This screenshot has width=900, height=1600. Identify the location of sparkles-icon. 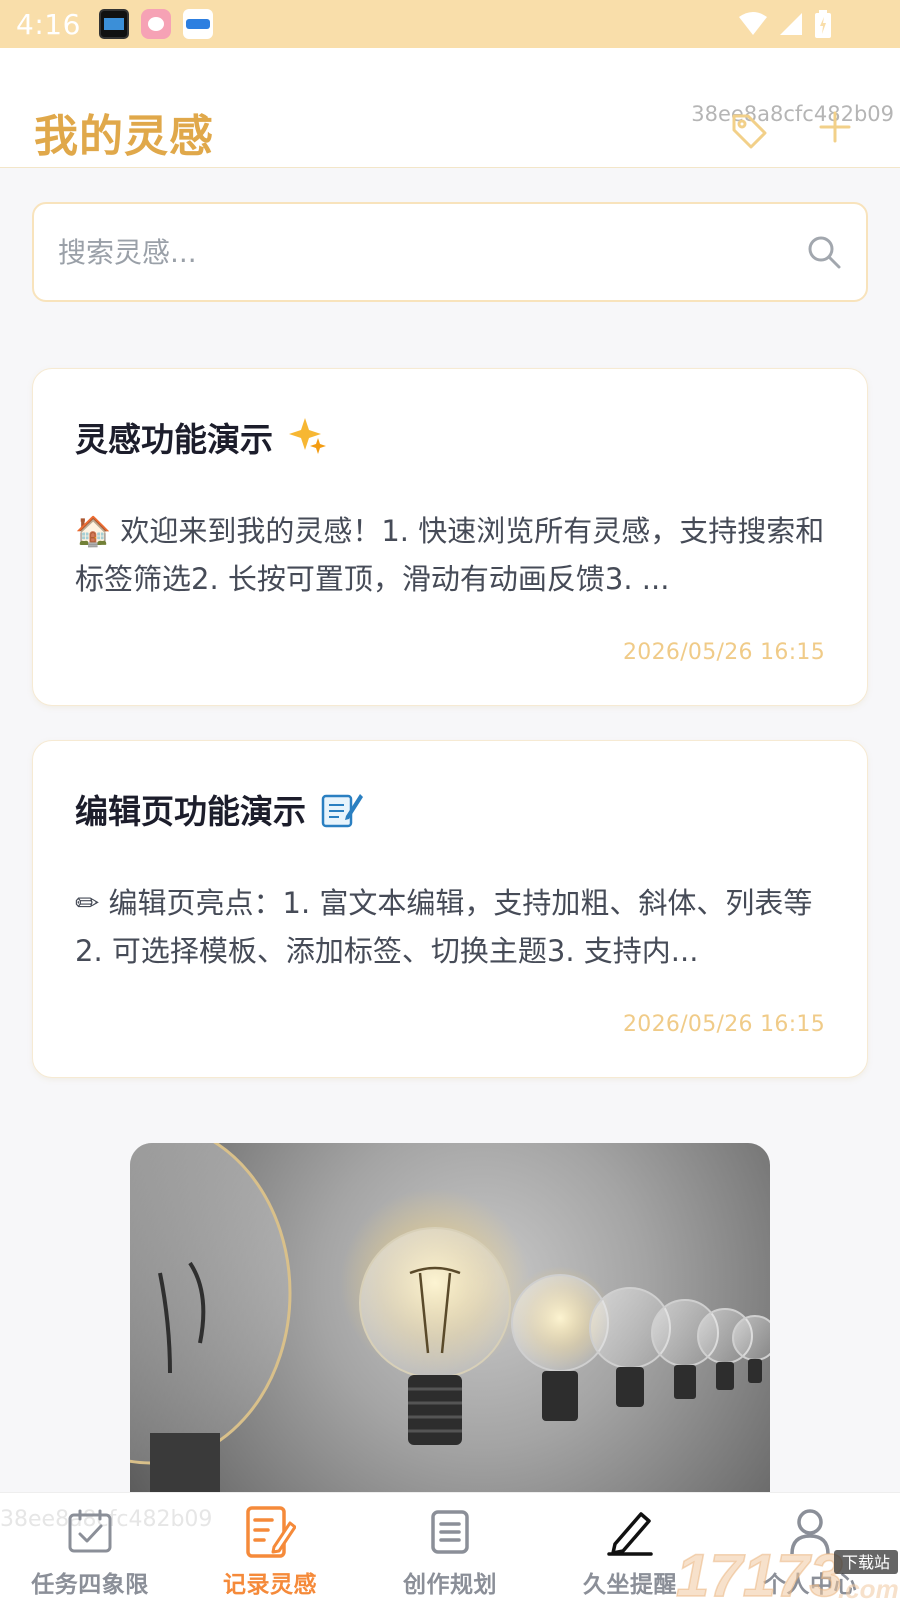
(307, 436).